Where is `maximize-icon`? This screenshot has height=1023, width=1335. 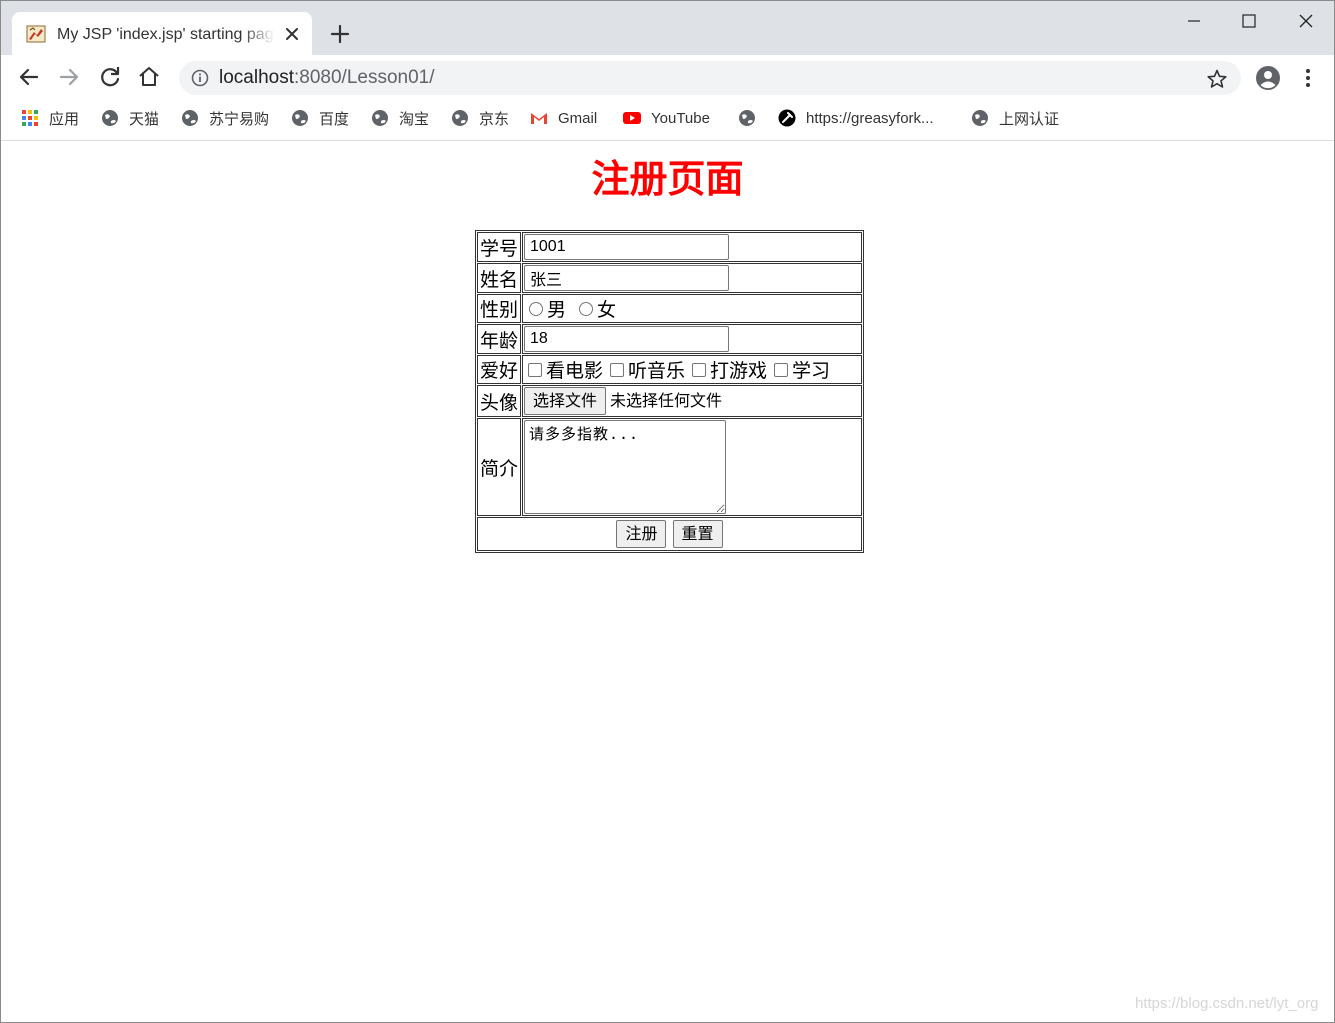 maximize-icon is located at coordinates (1249, 21).